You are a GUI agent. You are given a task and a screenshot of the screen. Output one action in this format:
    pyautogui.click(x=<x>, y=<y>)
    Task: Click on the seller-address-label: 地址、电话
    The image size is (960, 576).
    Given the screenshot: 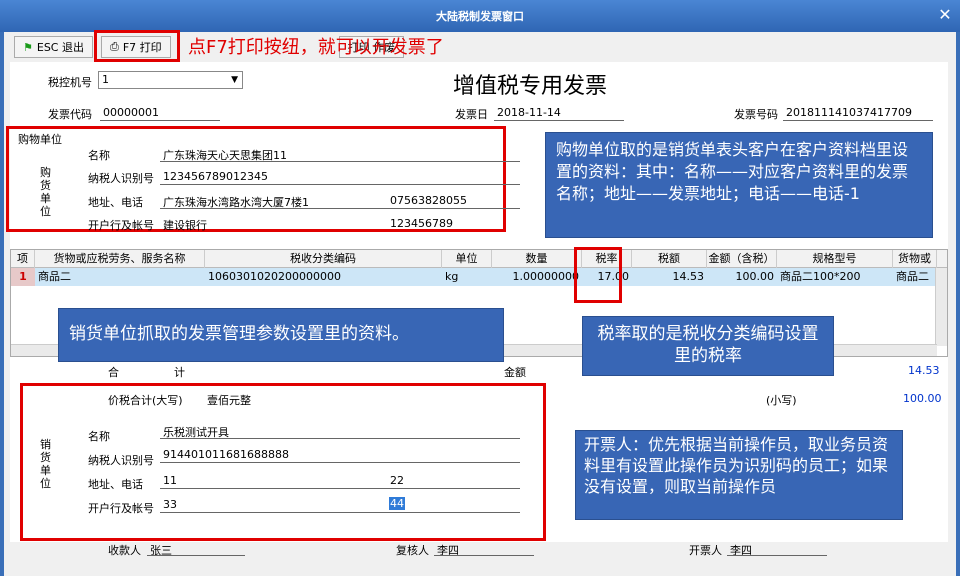 What is the action you would take?
    pyautogui.click(x=115, y=484)
    